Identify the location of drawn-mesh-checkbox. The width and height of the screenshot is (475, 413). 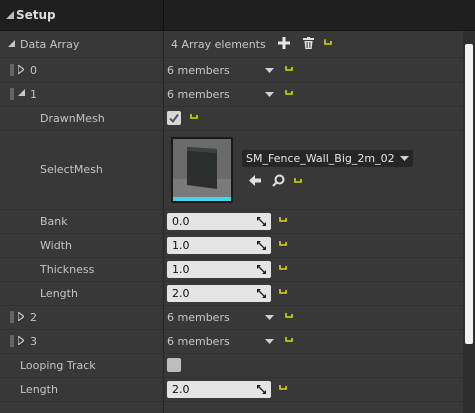
(174, 118).